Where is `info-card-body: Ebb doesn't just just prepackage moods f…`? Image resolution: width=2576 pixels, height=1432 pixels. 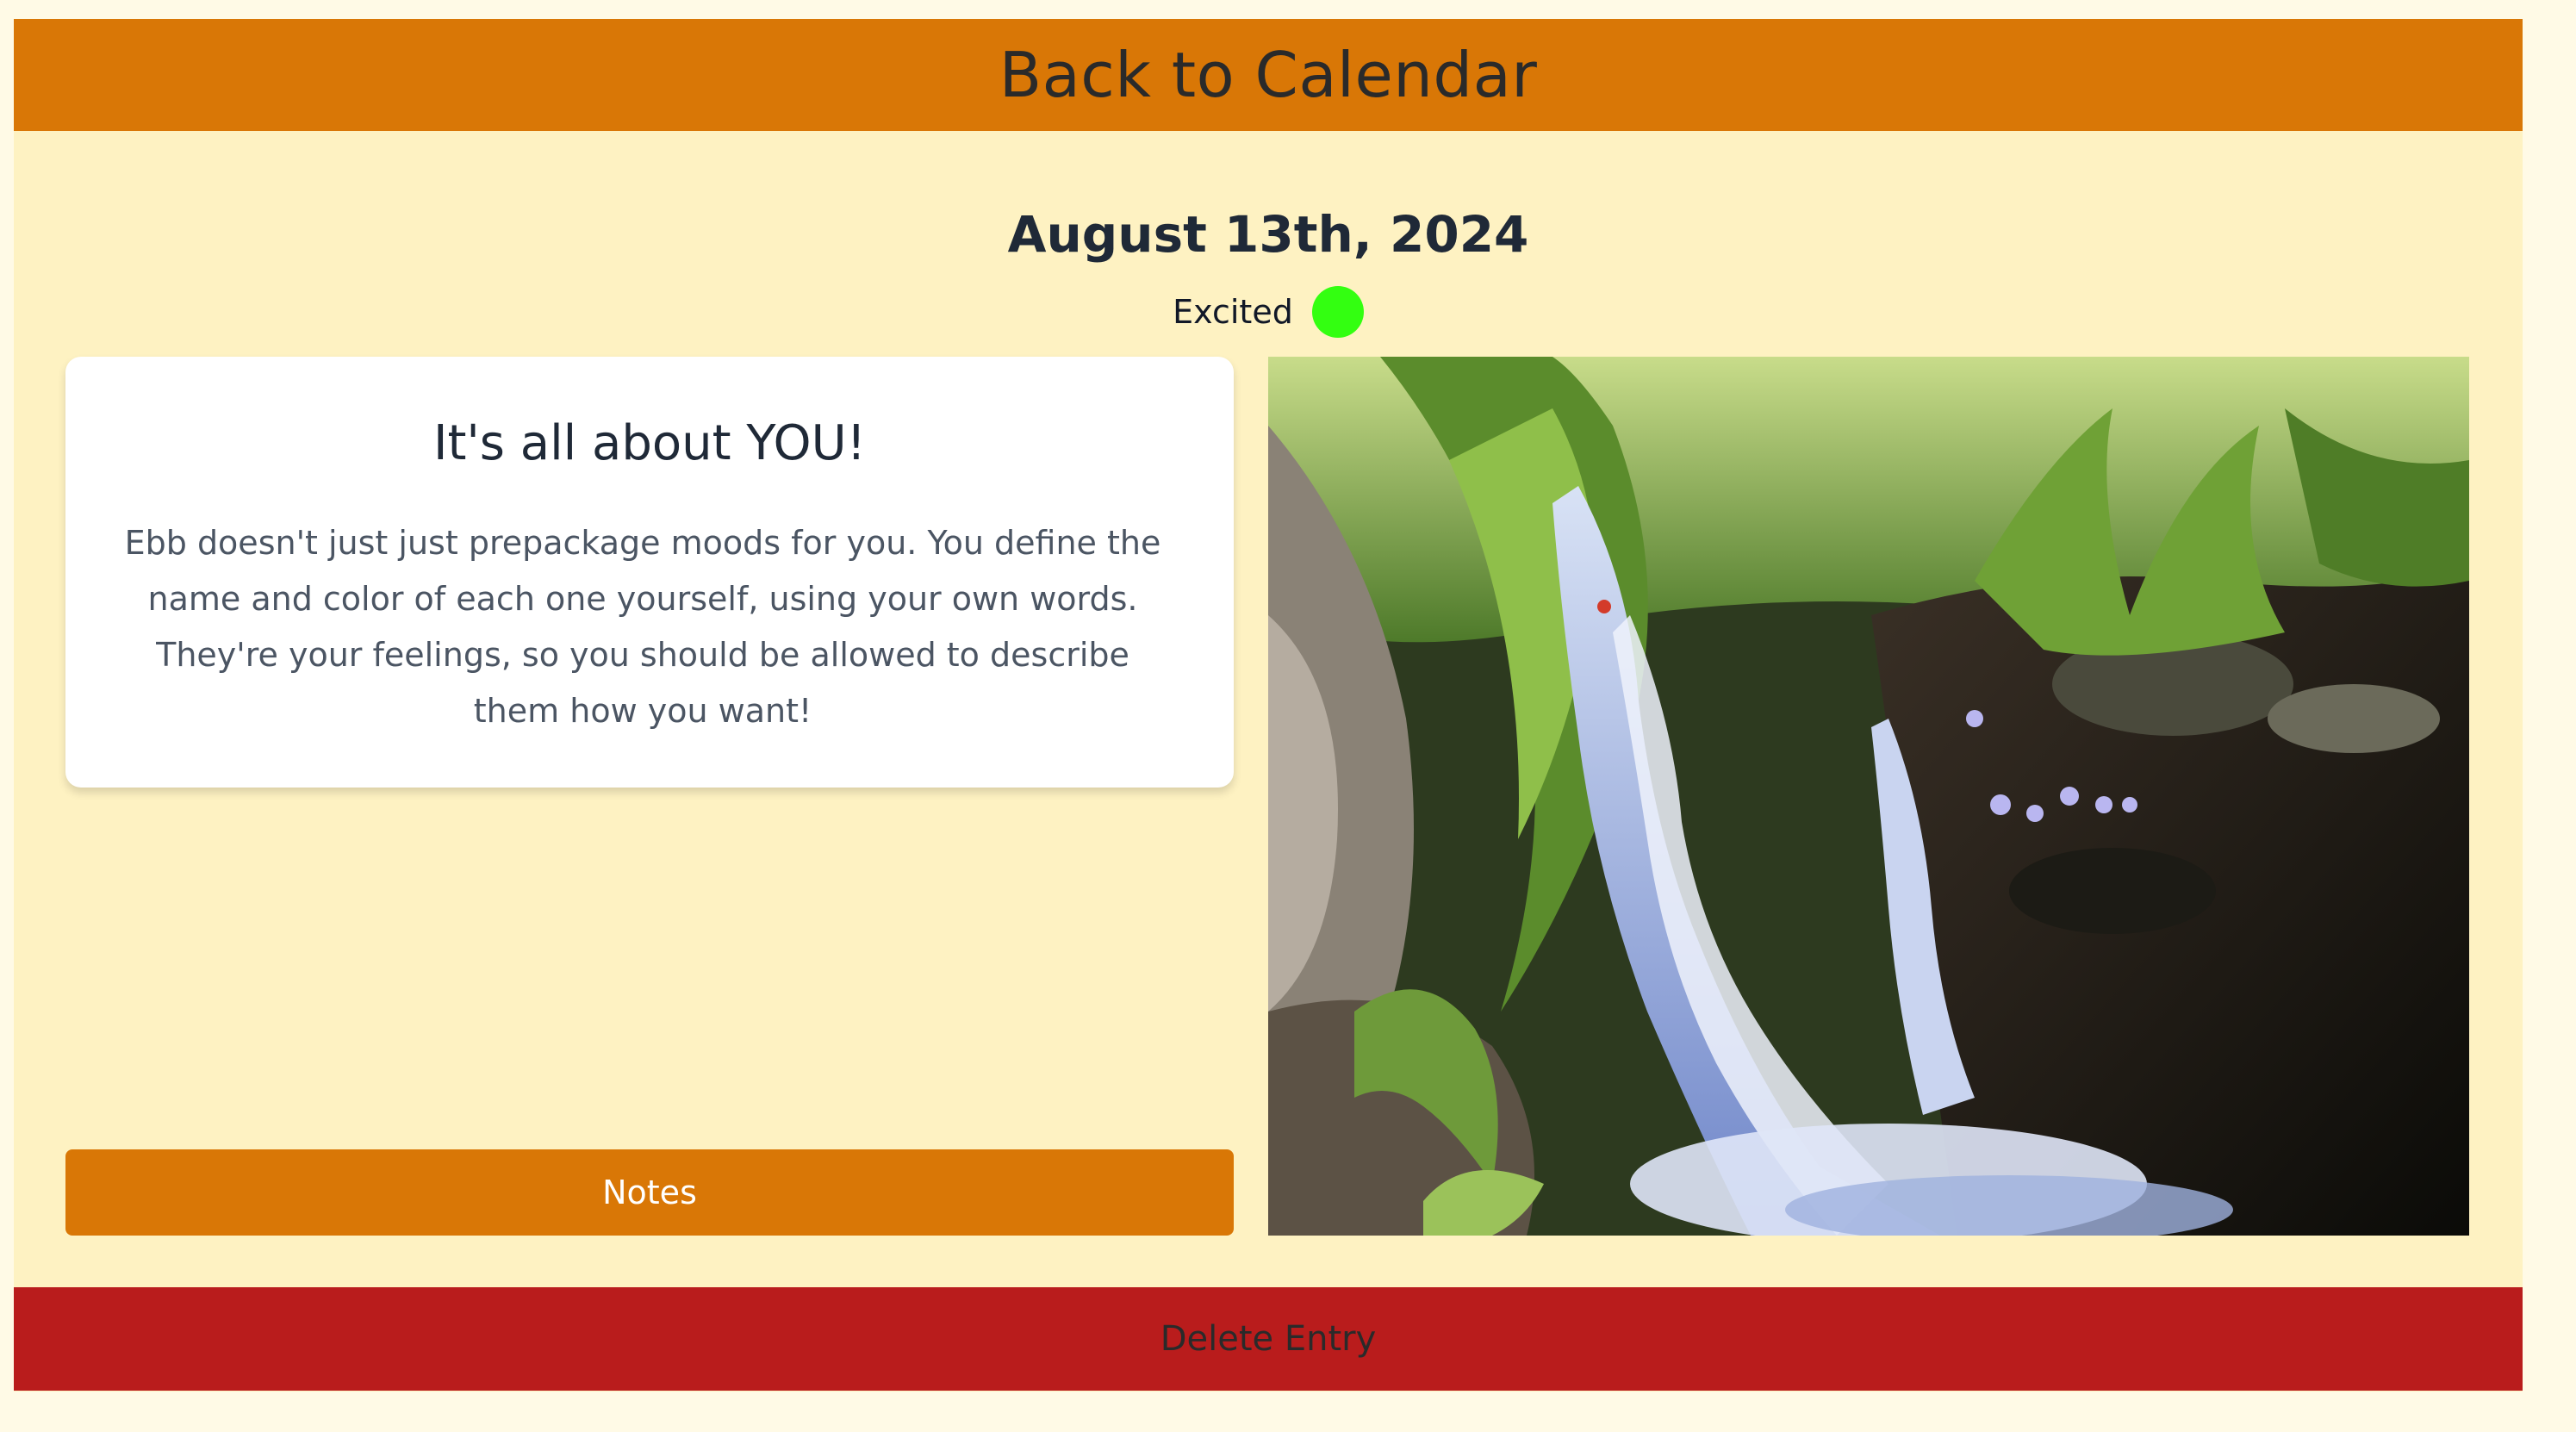
info-card-body: Ebb doesn't just just prepackage moods f… is located at coordinates (643, 627).